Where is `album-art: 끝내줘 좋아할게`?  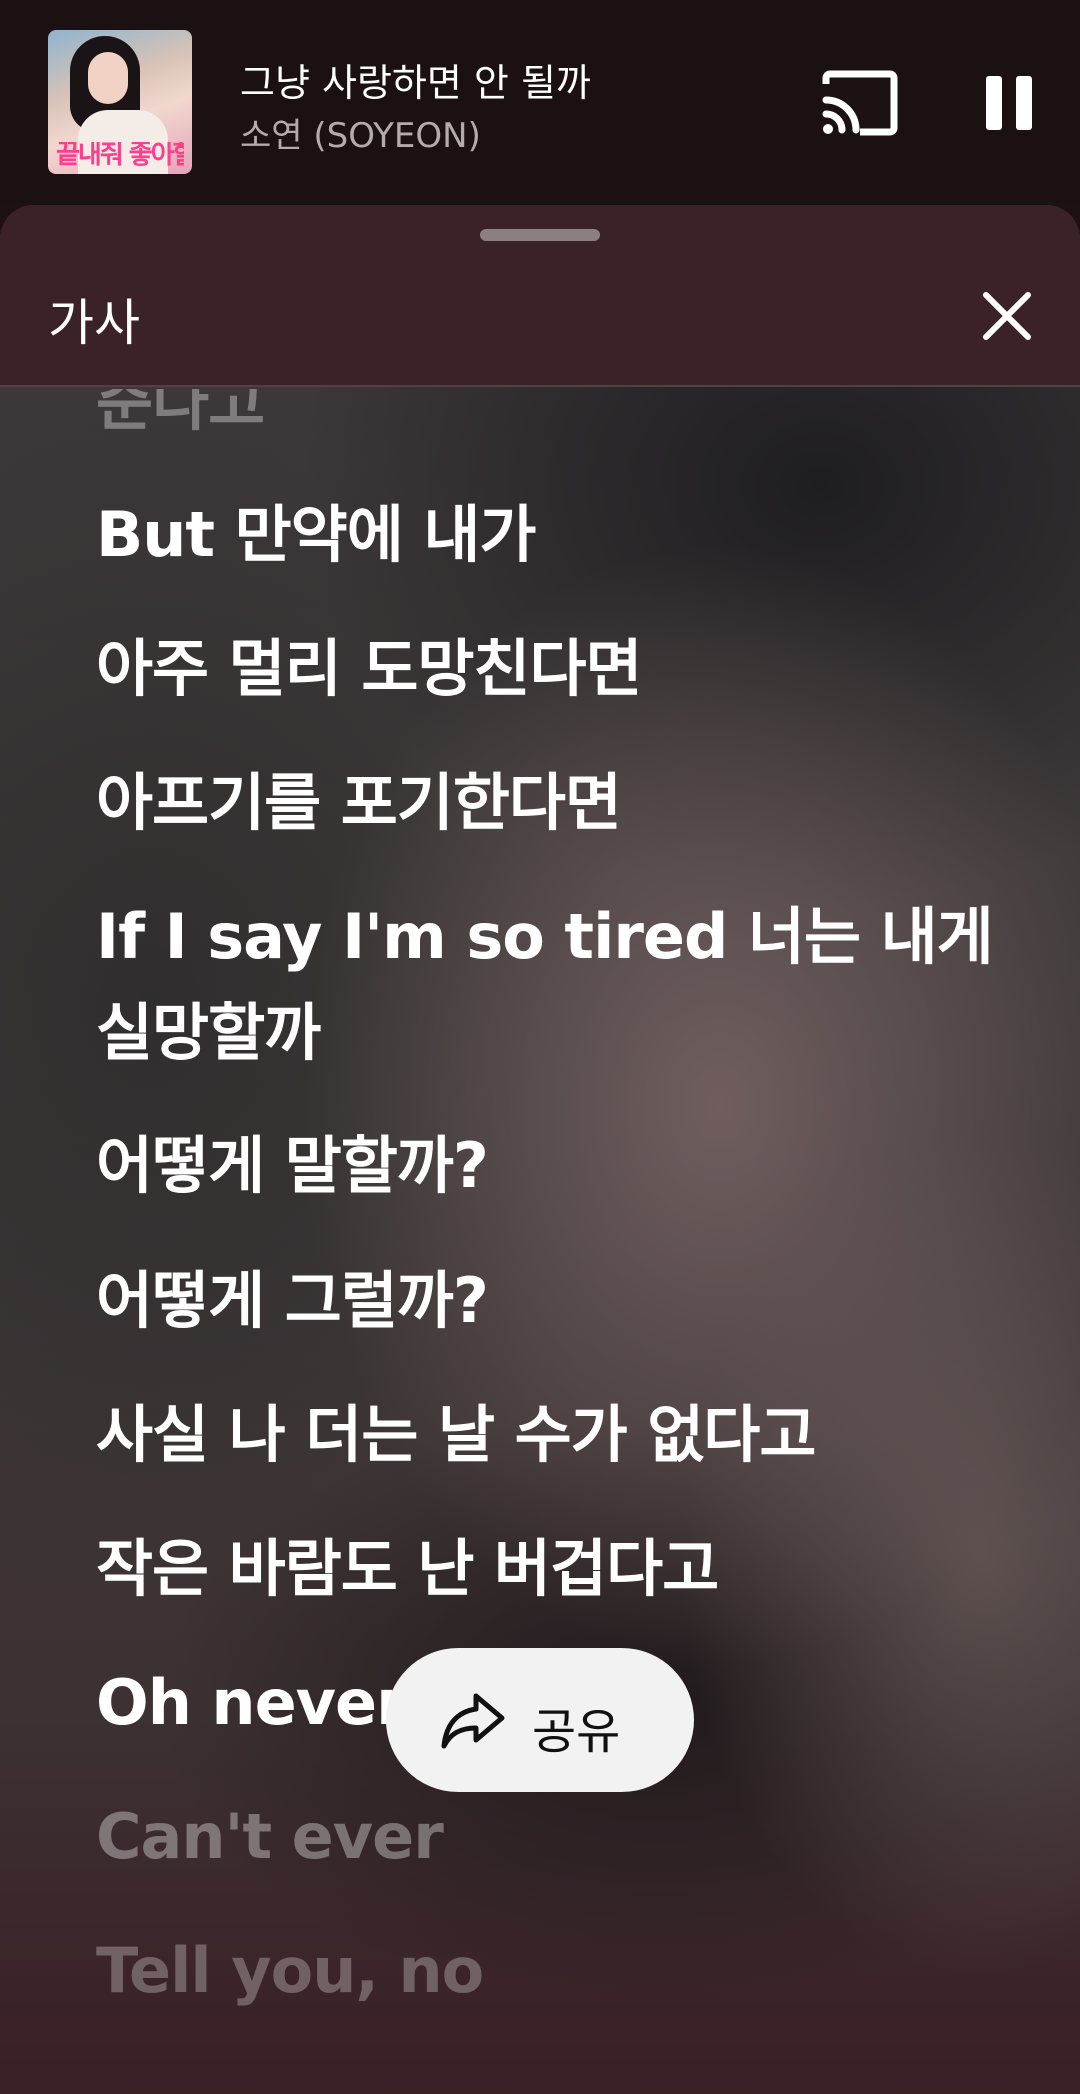
album-art: 끝내줘 좋아할게 is located at coordinates (120, 102).